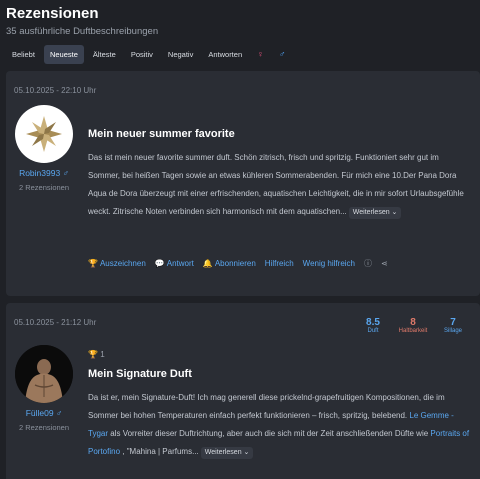  Describe the element at coordinates (140, 374) in the screenshot. I see `review-title: Mein Signature Duft` at that location.